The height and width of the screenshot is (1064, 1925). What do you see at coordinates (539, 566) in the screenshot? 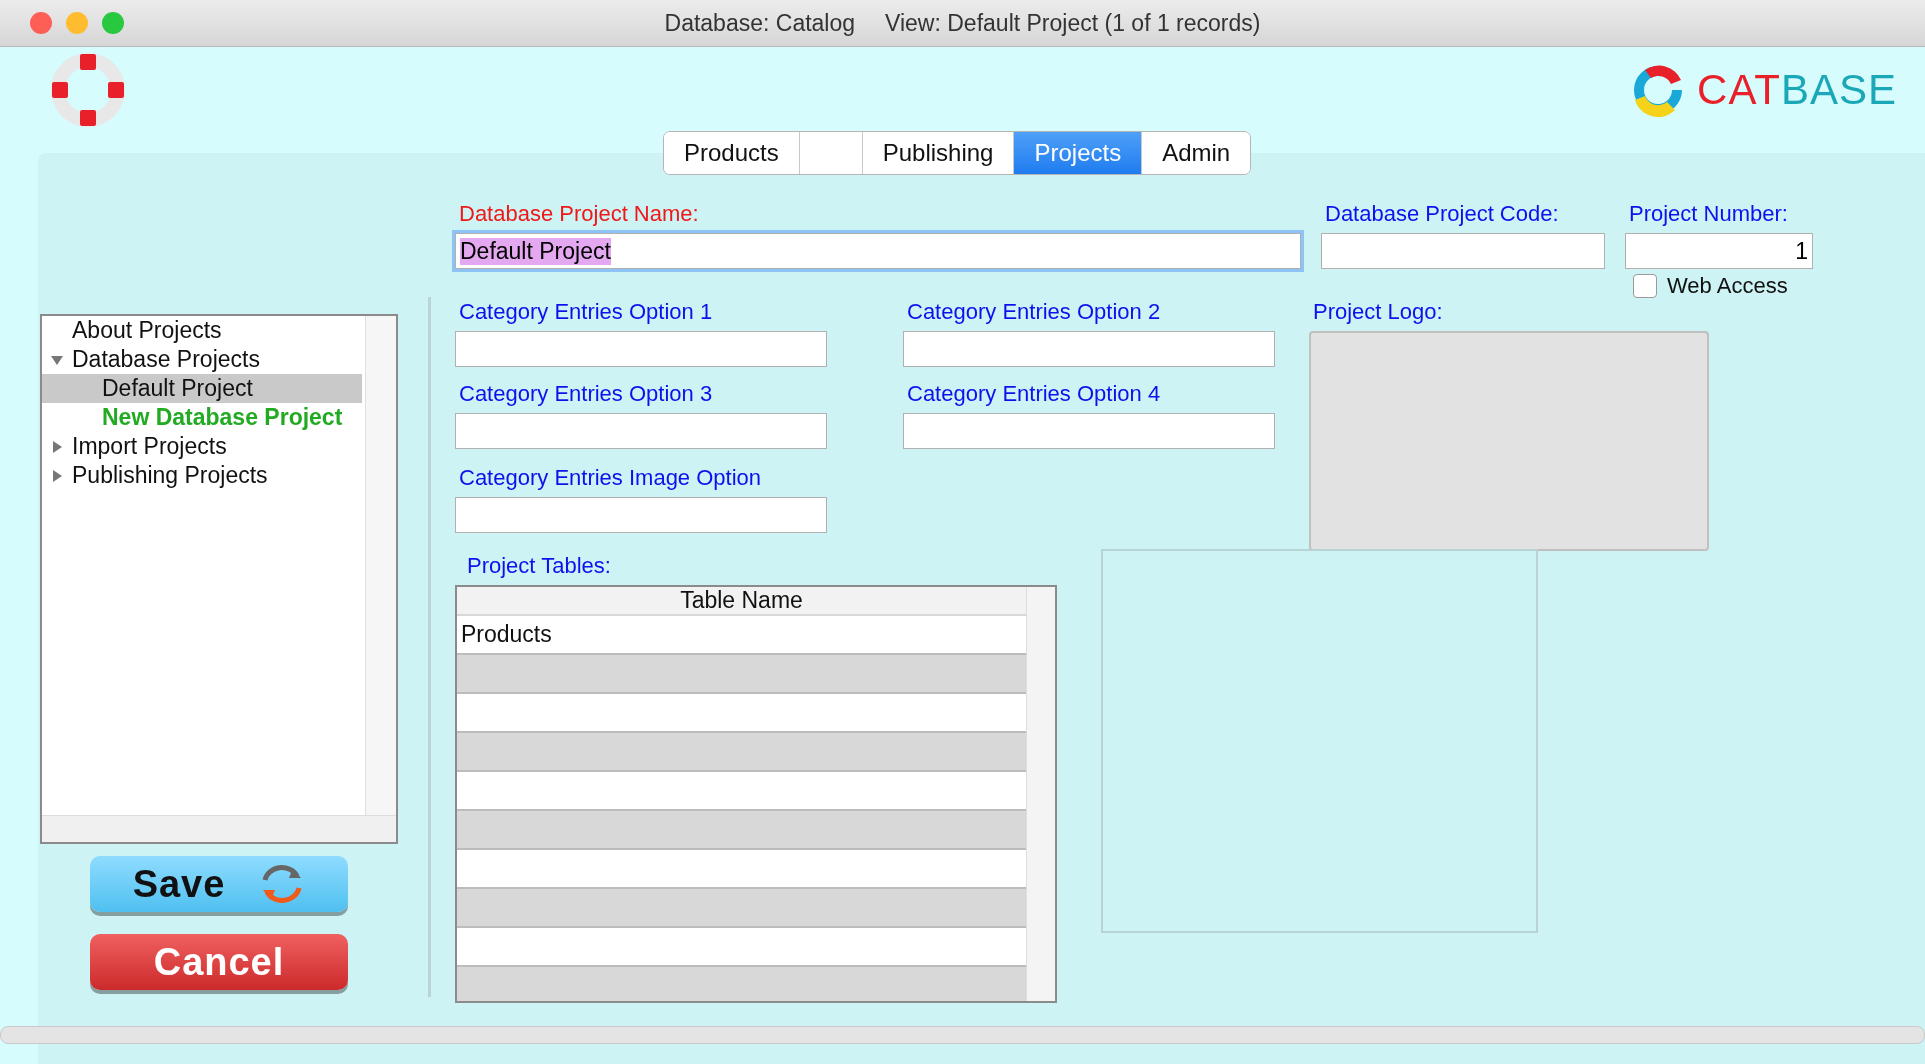
I see `field-label: Project Tables:` at bounding box center [539, 566].